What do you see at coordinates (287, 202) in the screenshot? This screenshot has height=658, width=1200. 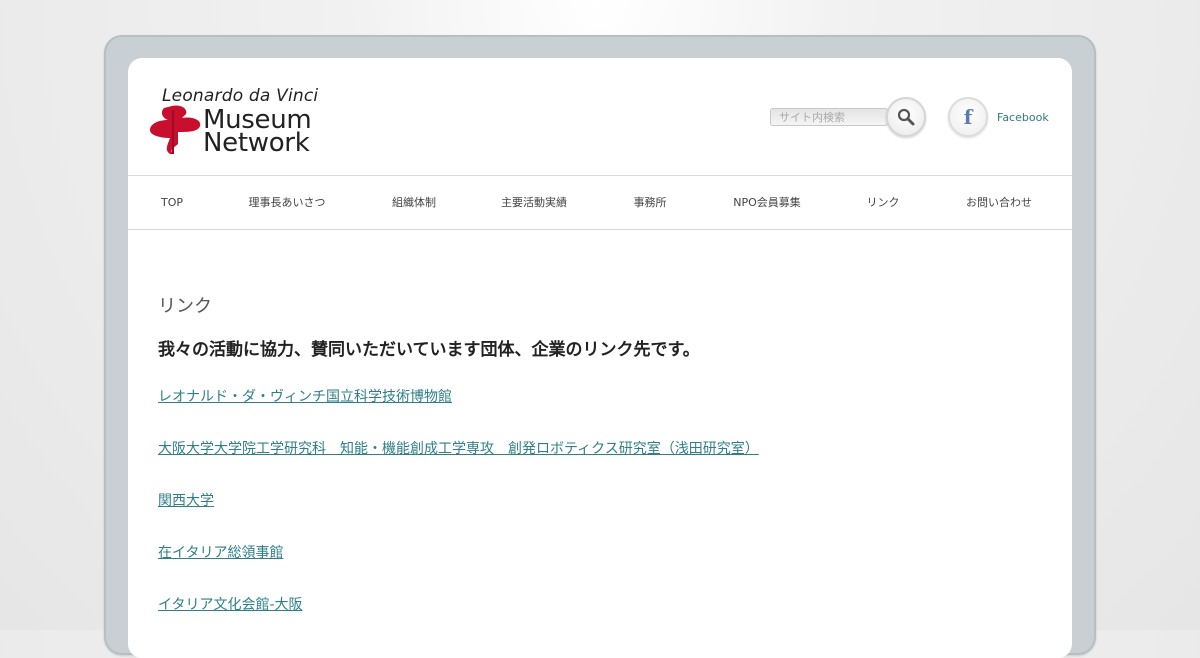 I see `nav-item-greeting: 理事長あいさつ` at bounding box center [287, 202].